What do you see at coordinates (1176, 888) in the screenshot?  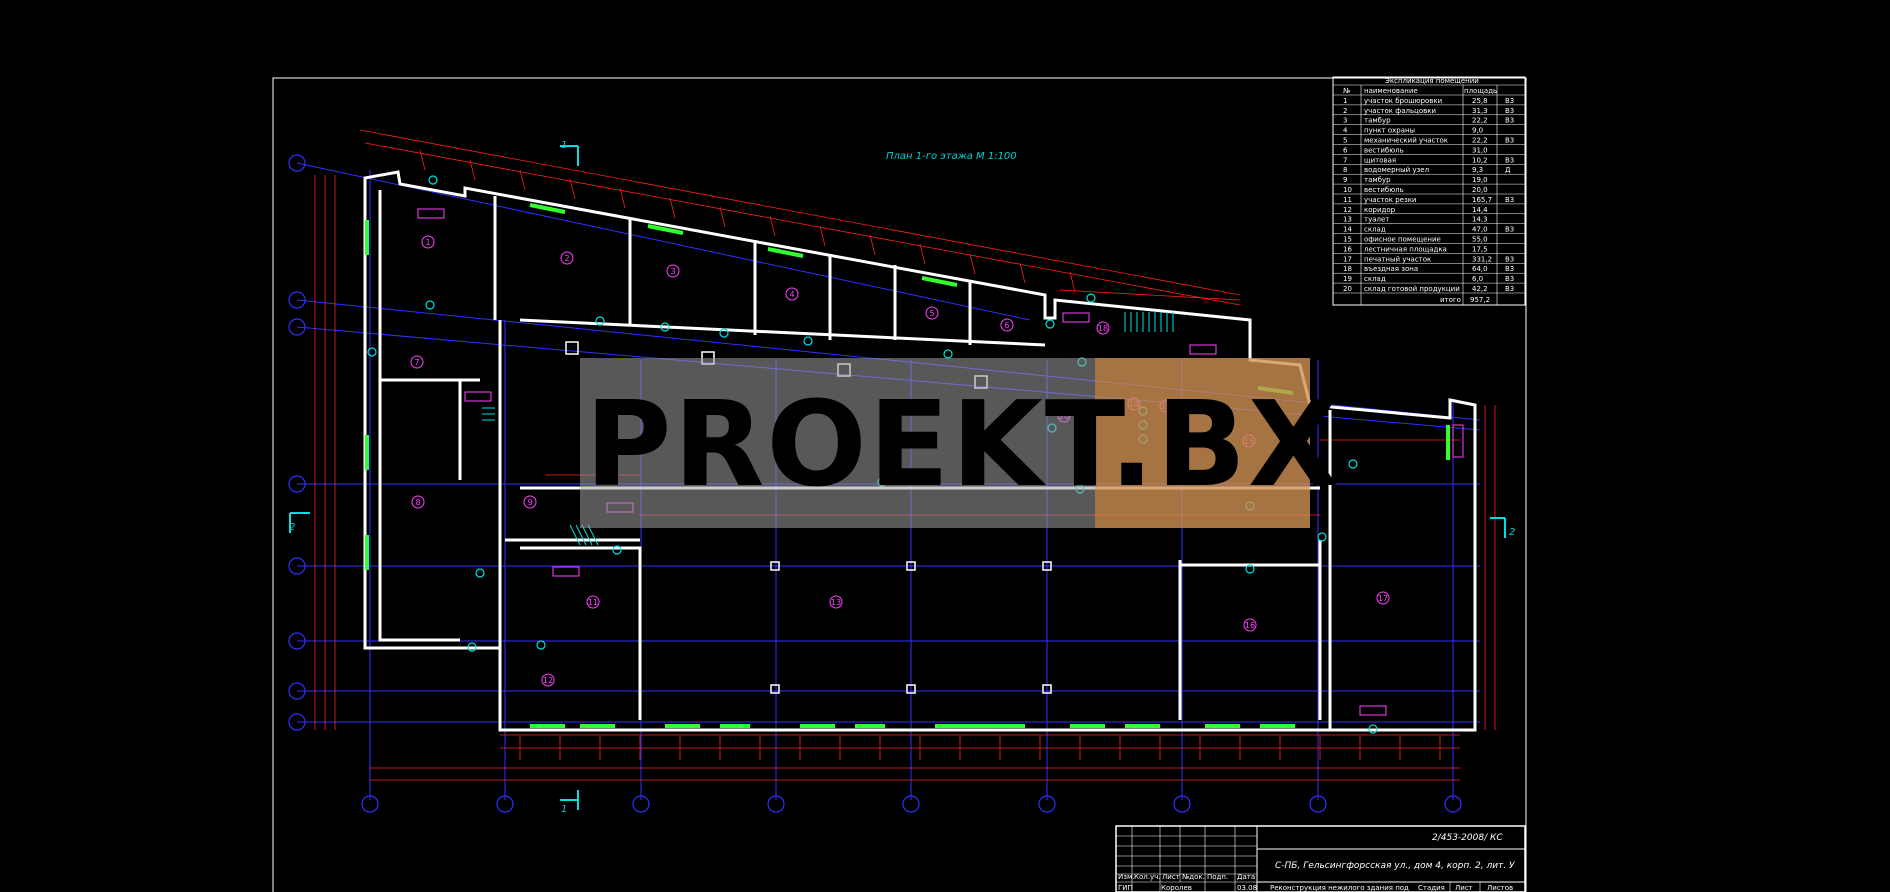 I see `stamp-gip-name: Королев` at bounding box center [1176, 888].